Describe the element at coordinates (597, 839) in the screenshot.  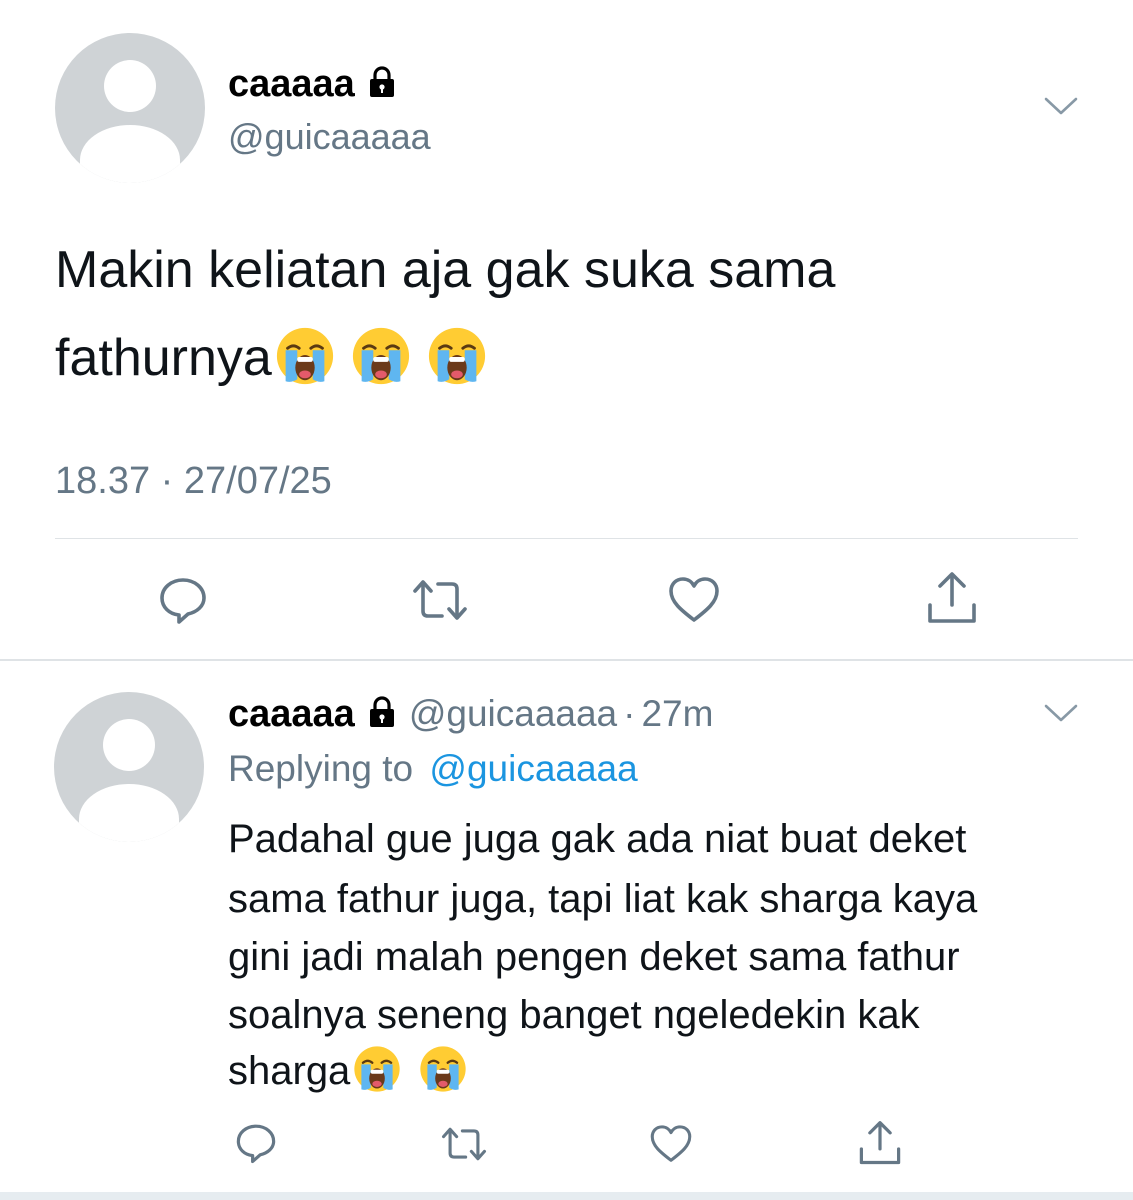
I see `reply-text-line-1: Padahal gue juga gak ada niat buat deket` at that location.